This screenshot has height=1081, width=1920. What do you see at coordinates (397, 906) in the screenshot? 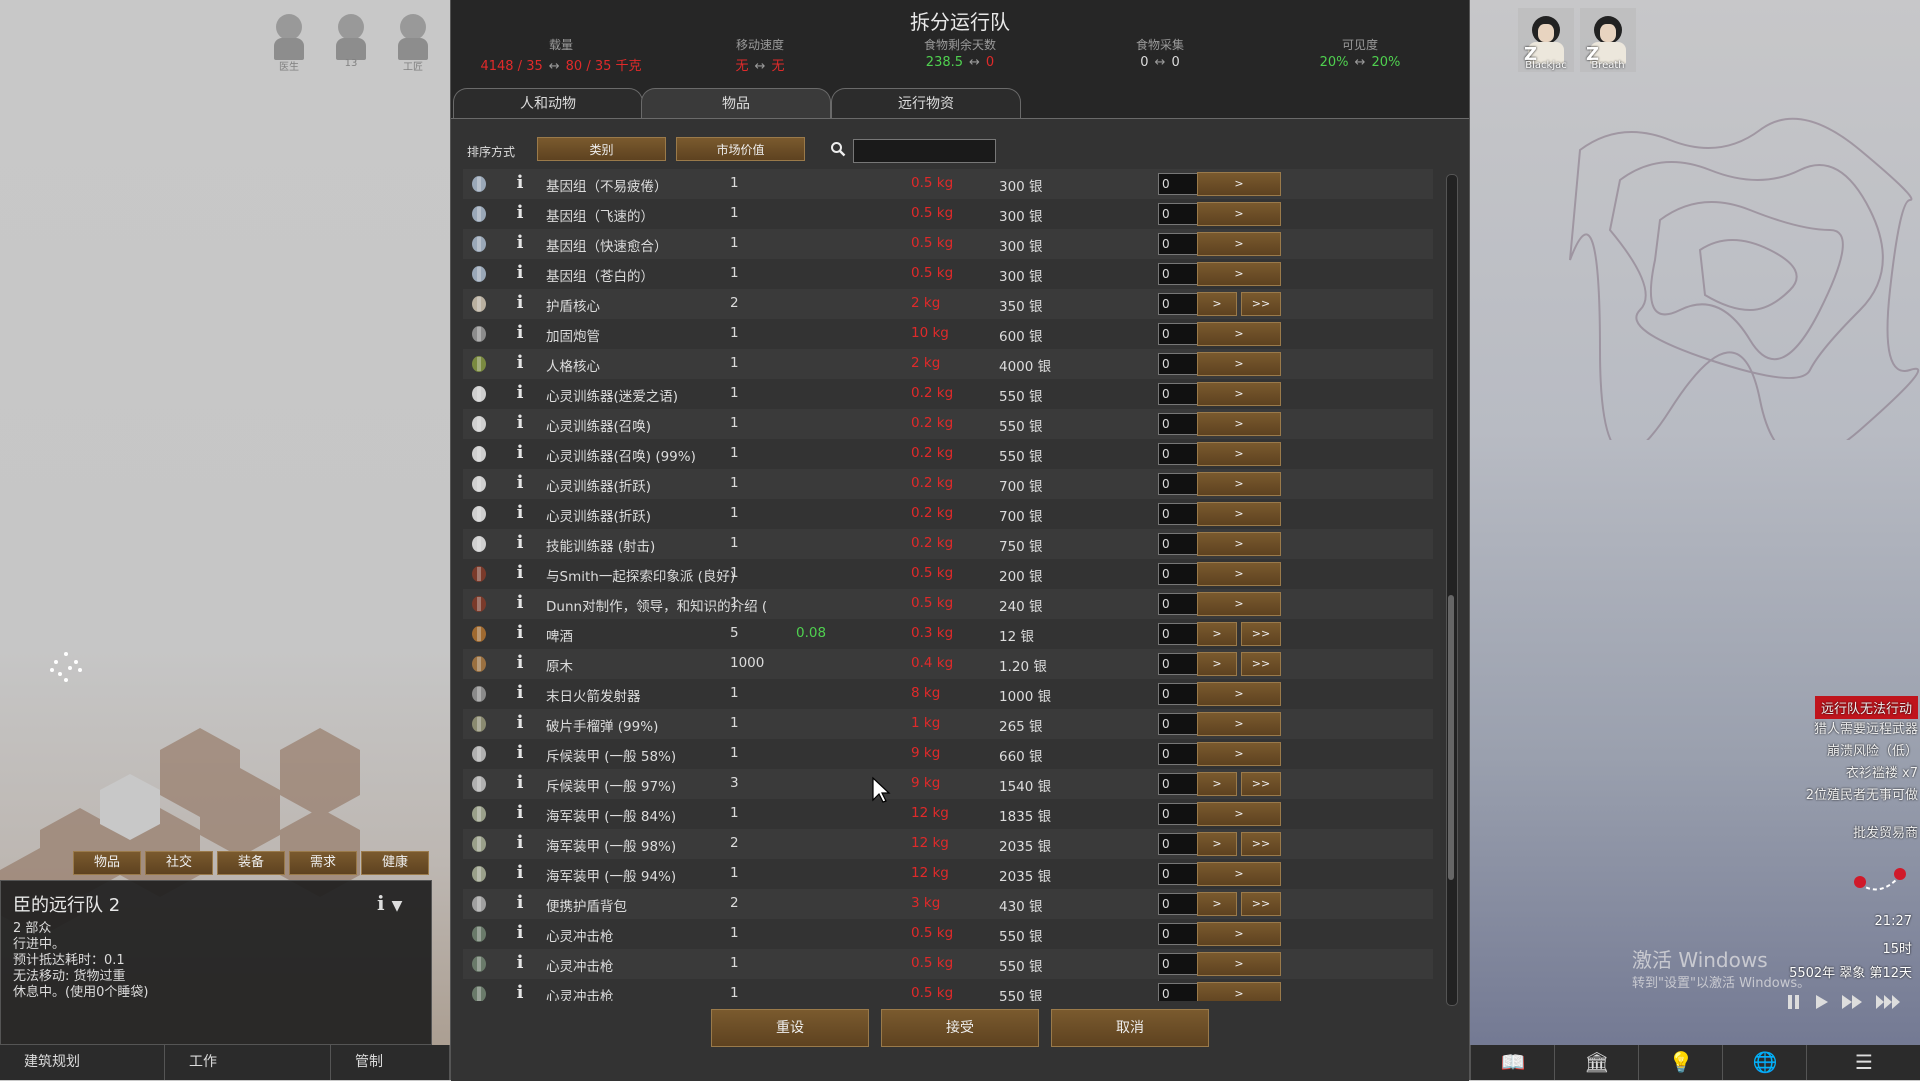
I see `rename-icon: ▼` at bounding box center [397, 906].